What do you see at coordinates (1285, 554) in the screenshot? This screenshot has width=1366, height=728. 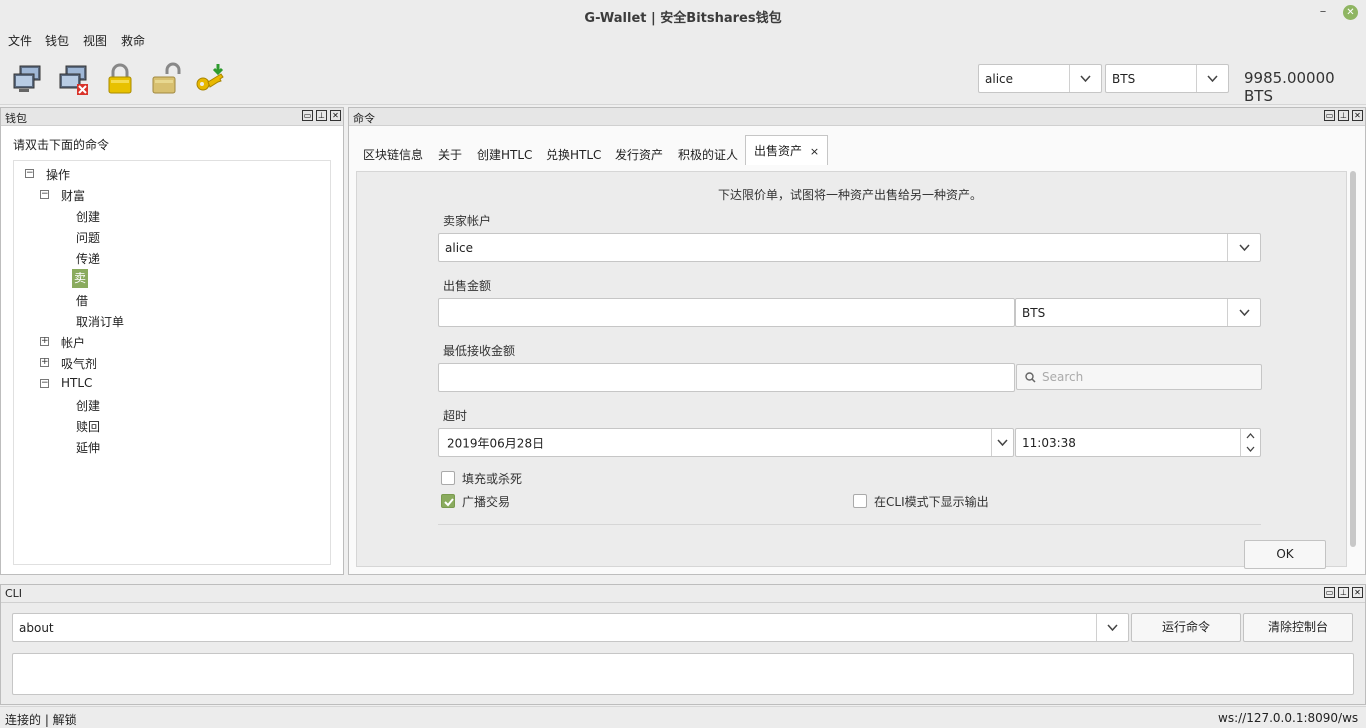 I see `ok-button: OK` at bounding box center [1285, 554].